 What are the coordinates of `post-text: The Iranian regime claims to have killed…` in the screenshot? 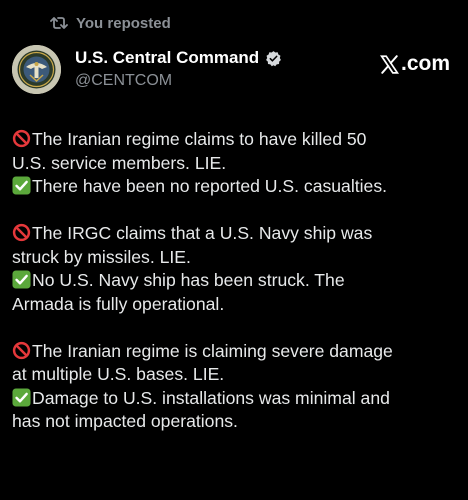 It's located at (199, 139).